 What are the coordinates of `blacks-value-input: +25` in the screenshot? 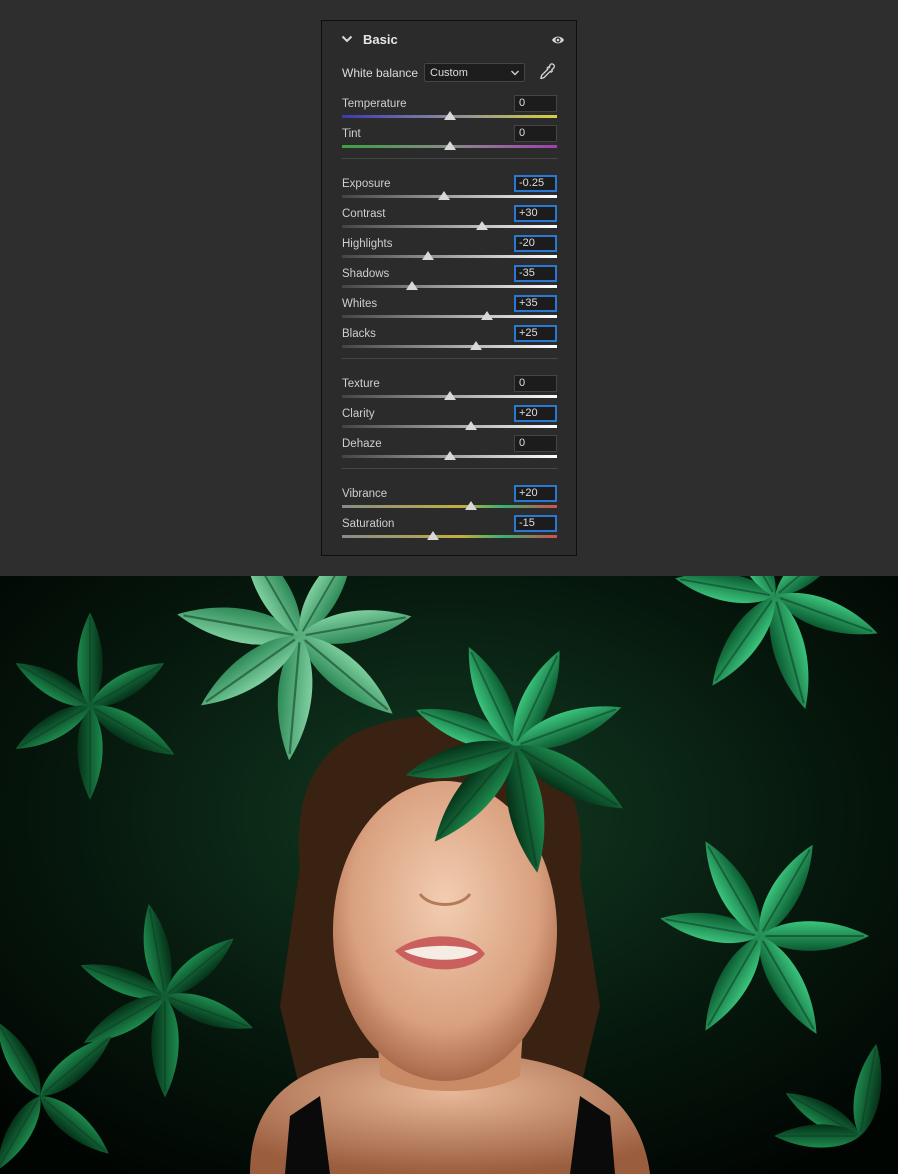 It's located at (535, 333).